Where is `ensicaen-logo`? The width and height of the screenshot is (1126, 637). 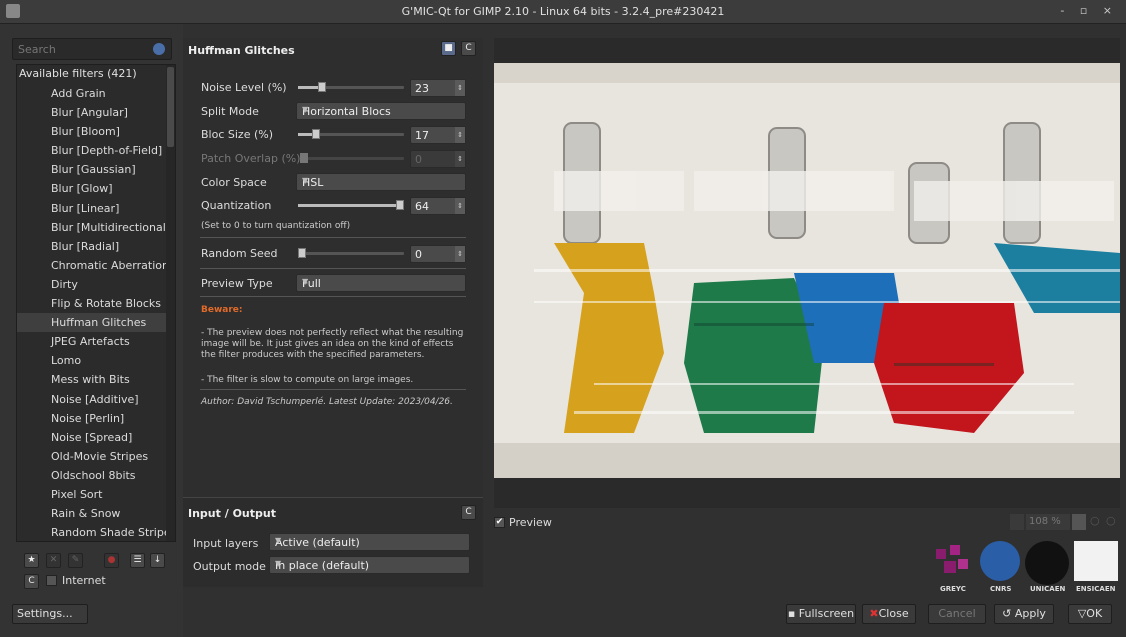
ensicaen-logo is located at coordinates (1096, 561).